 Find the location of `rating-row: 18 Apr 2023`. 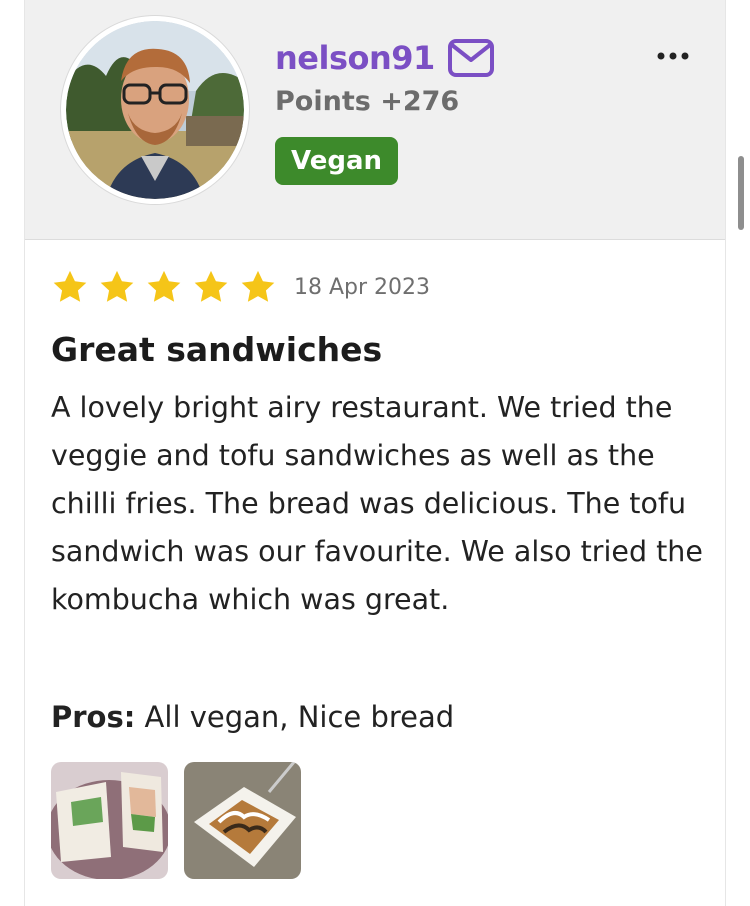

rating-row: 18 Apr 2023 is located at coordinates (240, 287).